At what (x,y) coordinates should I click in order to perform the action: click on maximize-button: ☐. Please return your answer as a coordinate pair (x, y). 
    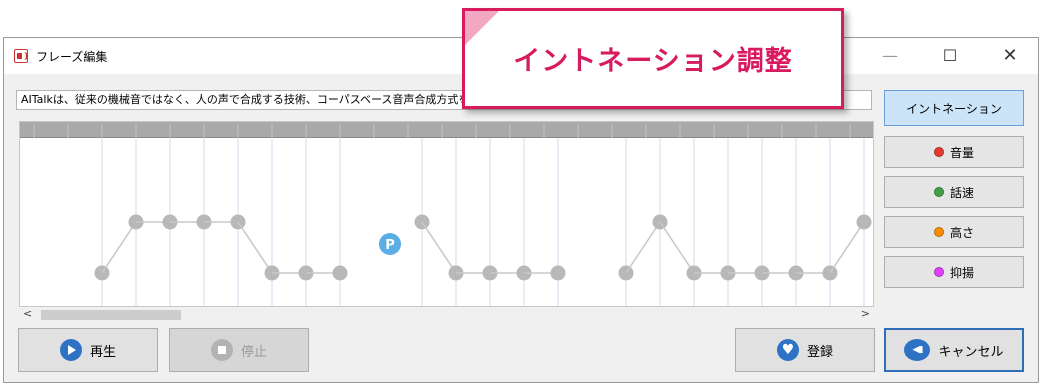
    Looking at the image, I should click on (950, 56).